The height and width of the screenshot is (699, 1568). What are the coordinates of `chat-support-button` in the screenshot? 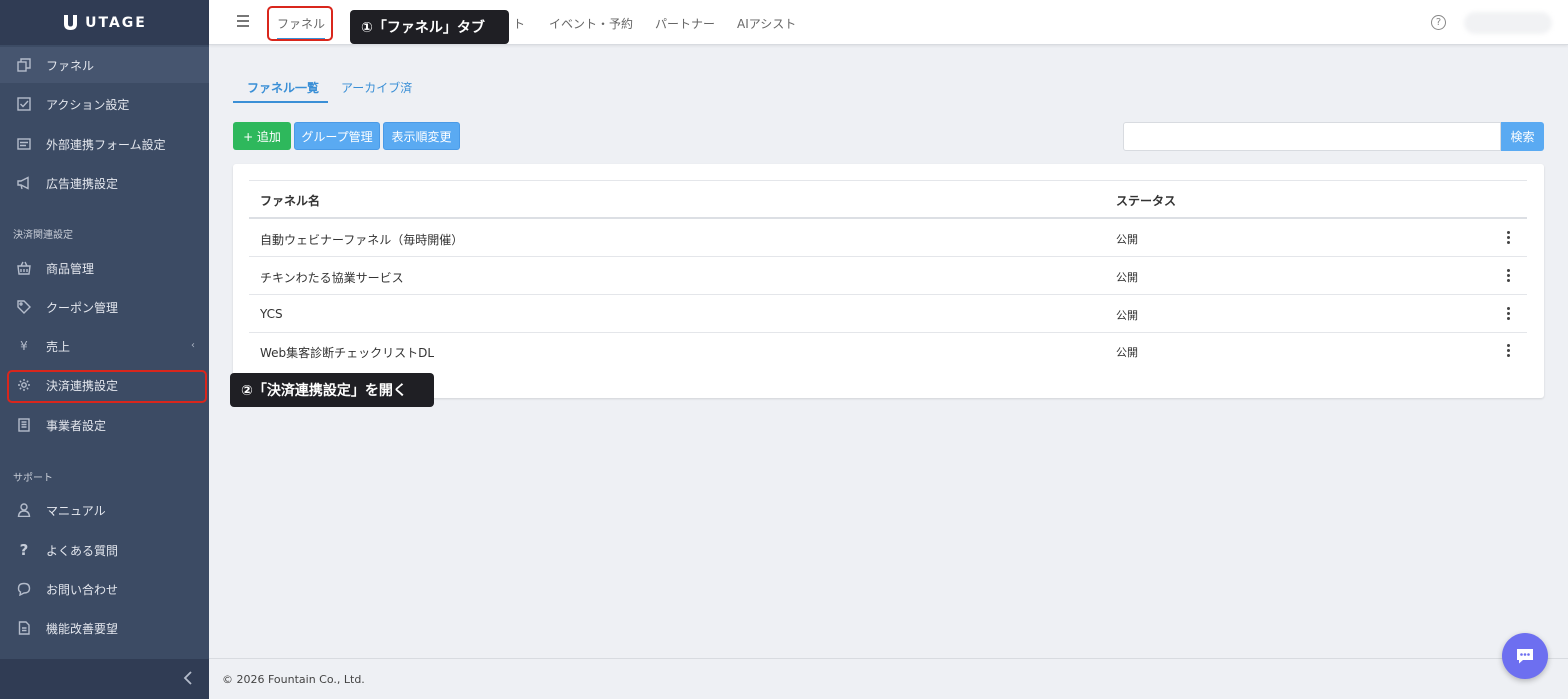 It's located at (1525, 656).